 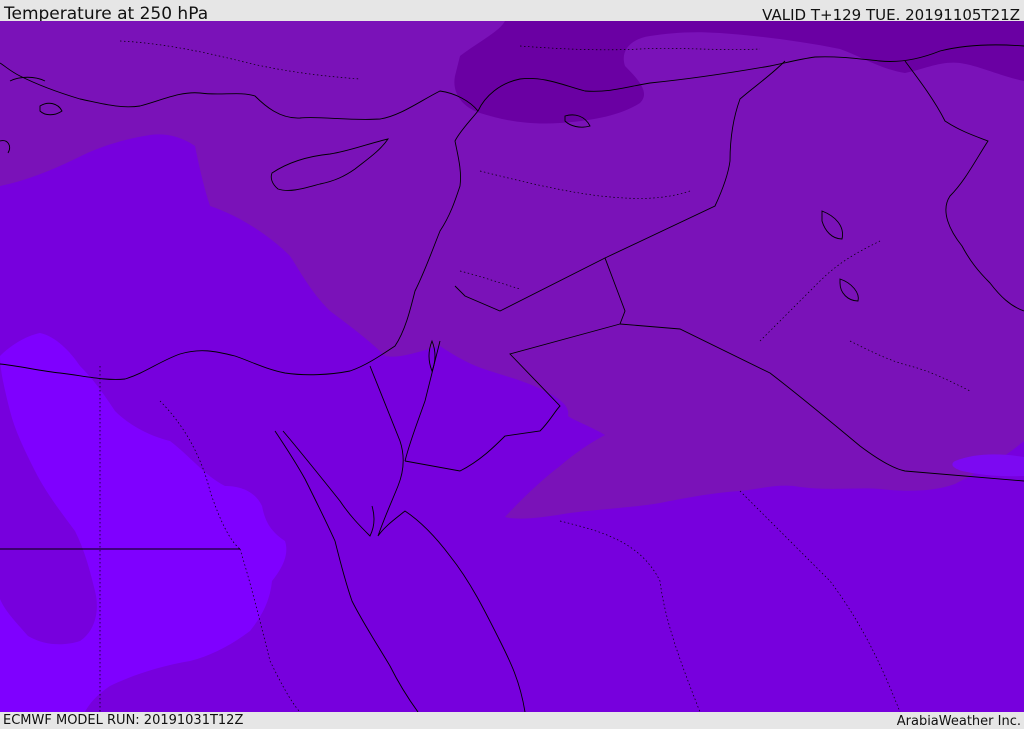 I want to click on credit-label: ArabiaWeather Inc., so click(x=958, y=721).